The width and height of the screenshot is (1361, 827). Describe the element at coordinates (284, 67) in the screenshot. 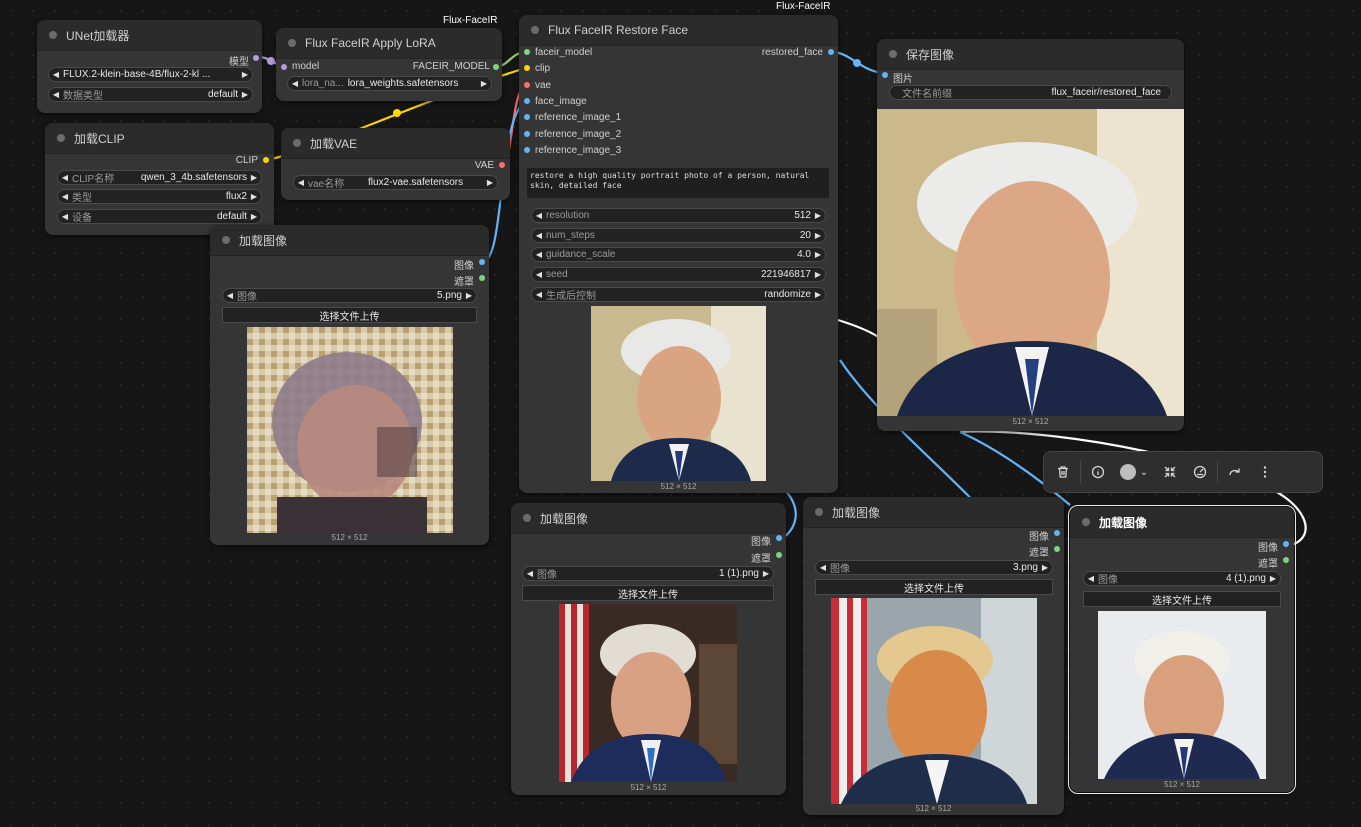

I see `input-model-socket` at that location.